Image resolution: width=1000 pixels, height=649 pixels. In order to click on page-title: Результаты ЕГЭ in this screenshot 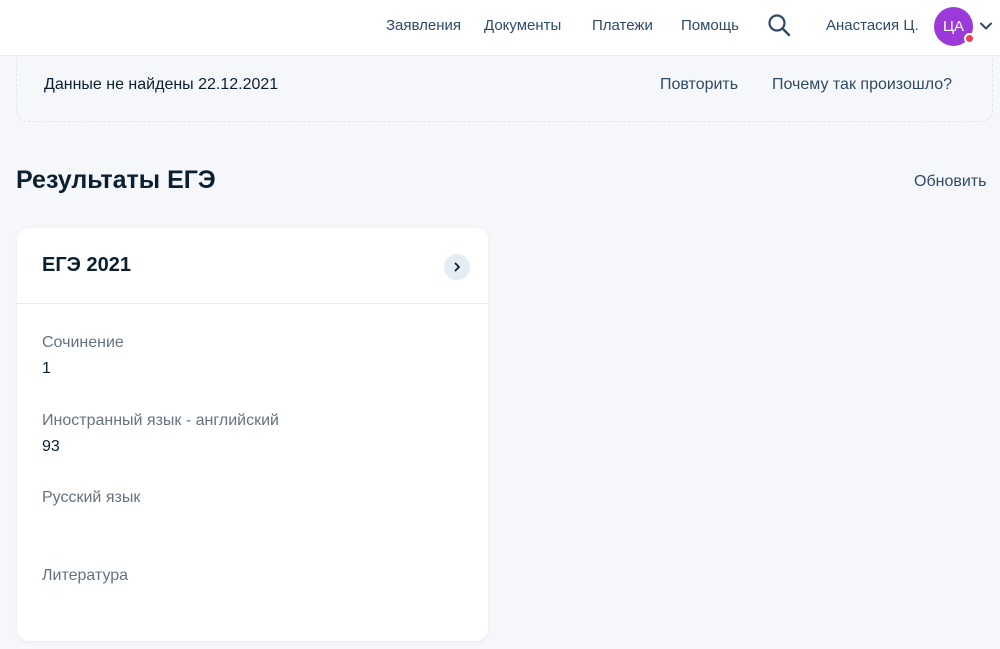, I will do `click(116, 180)`.